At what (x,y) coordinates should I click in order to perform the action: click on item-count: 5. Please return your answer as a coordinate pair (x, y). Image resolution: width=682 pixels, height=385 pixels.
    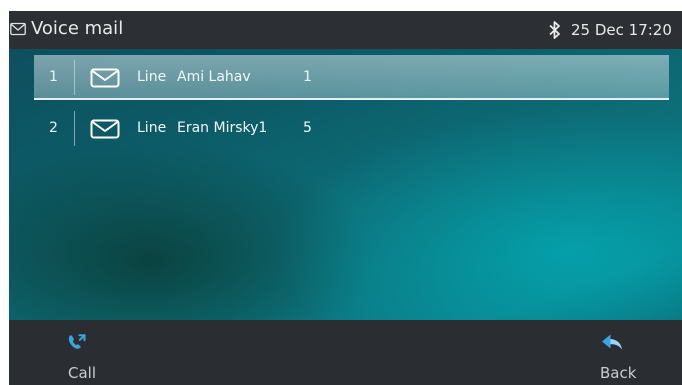
    Looking at the image, I should click on (307, 128).